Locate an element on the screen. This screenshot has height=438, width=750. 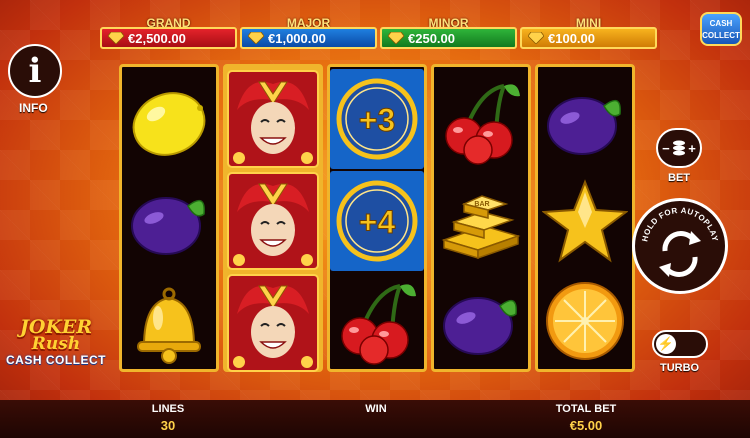
jackpot-grand-value: €2,500.00 is located at coordinates (157, 38).